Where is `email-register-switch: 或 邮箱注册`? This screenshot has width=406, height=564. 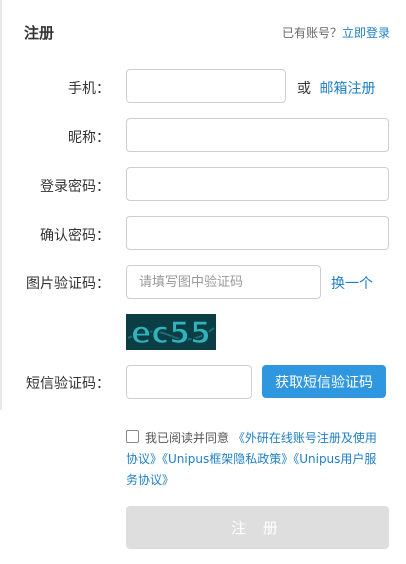 email-register-switch: 或 邮箱注册 is located at coordinates (336, 88).